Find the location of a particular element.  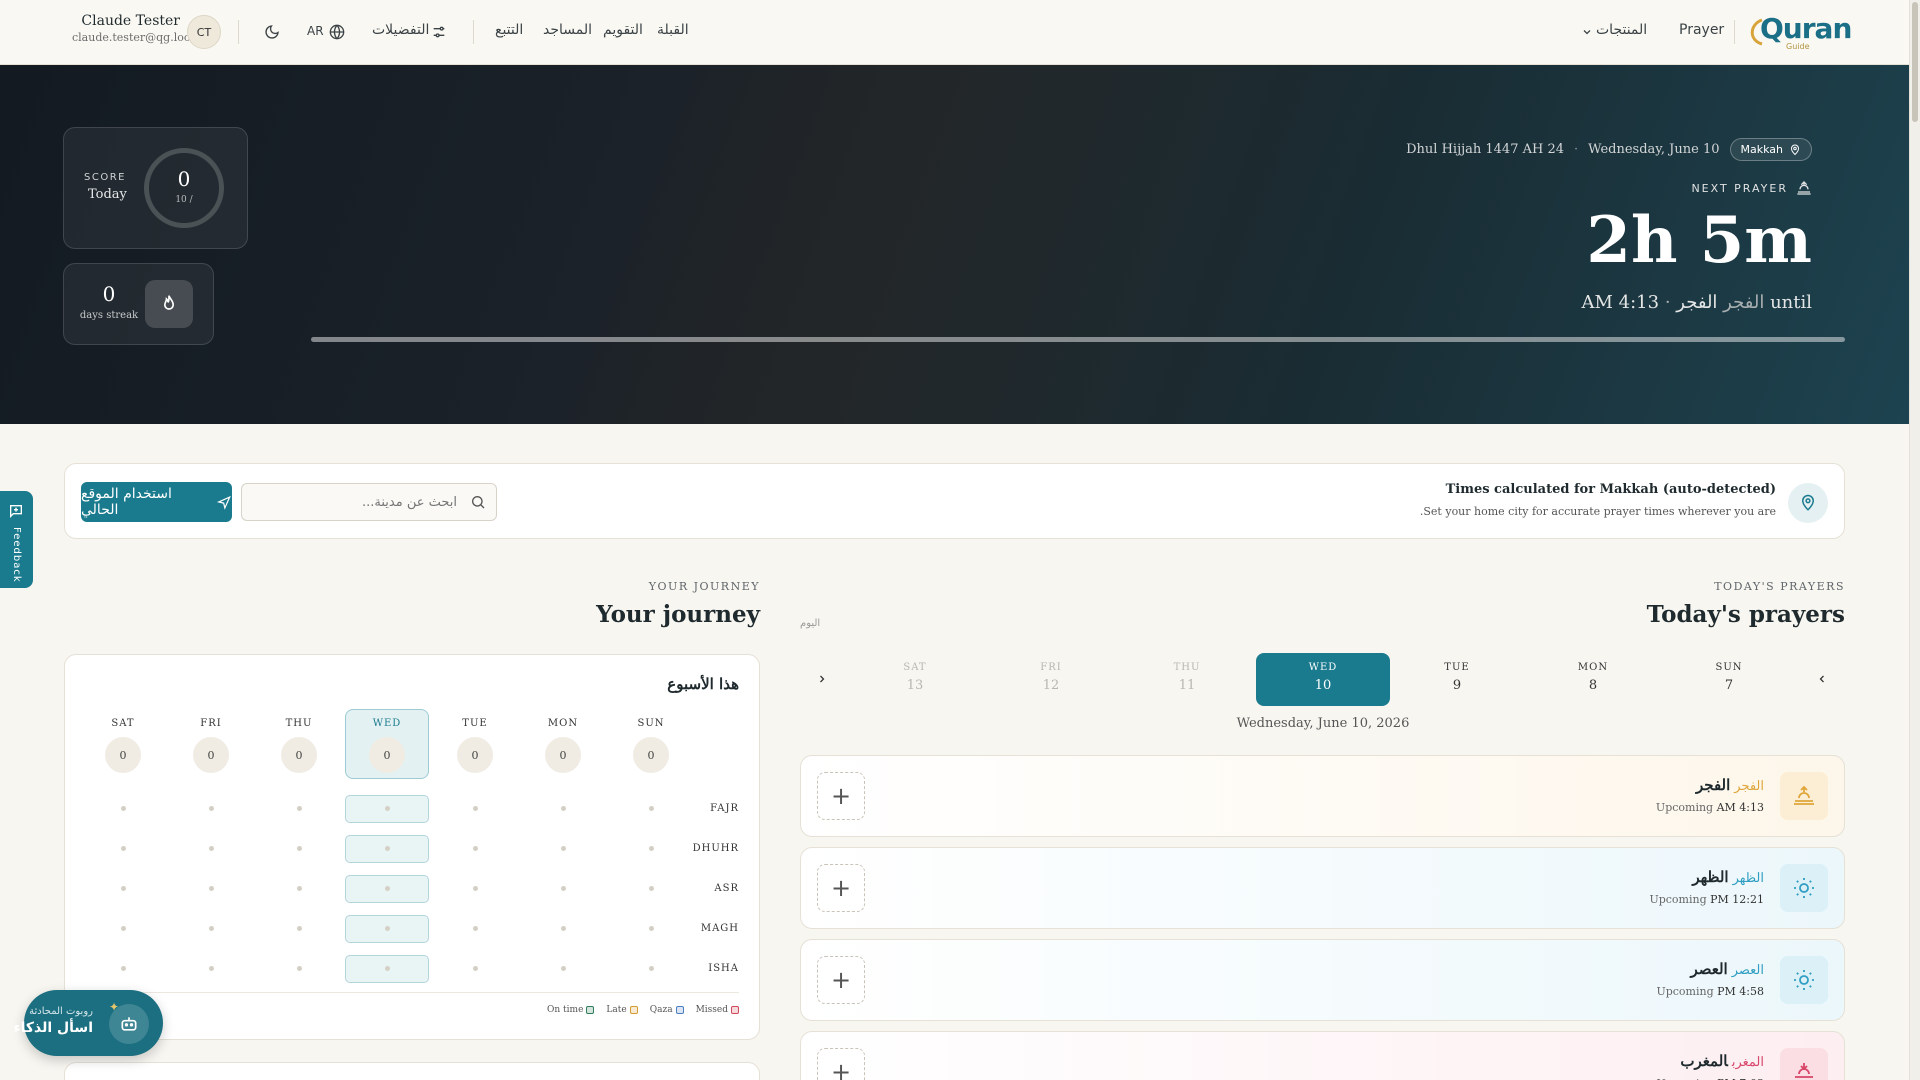

day-selector-wed: WED 10 is located at coordinates (1323, 679).